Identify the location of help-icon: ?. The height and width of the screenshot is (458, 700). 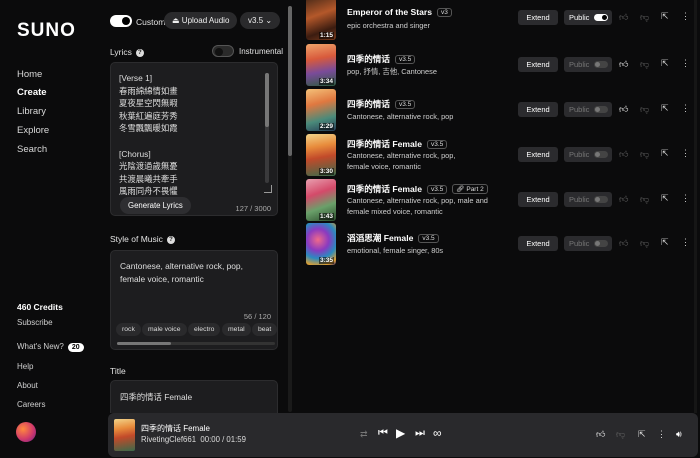
(139, 53).